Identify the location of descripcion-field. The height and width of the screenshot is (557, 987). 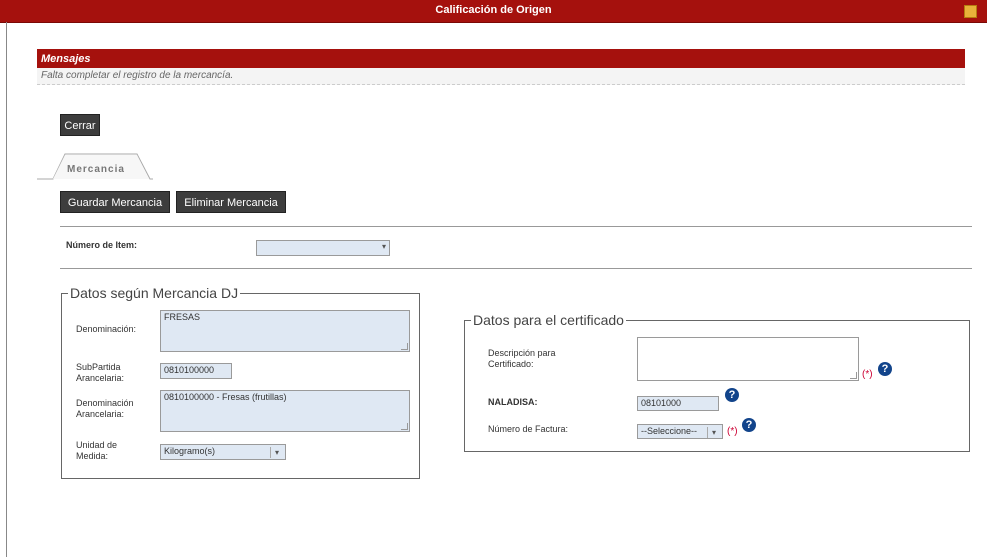
(748, 359).